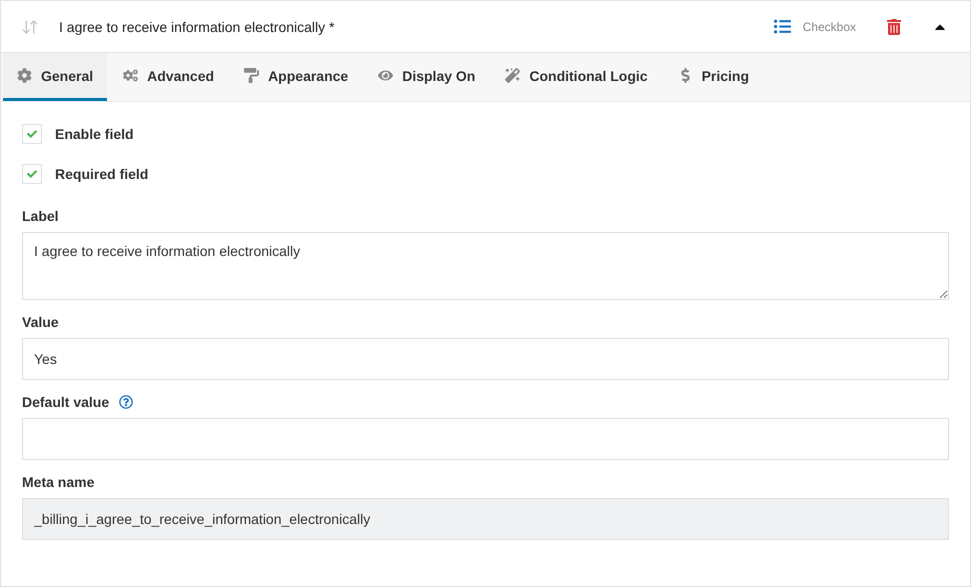  What do you see at coordinates (126, 402) in the screenshot?
I see `help-icon` at bounding box center [126, 402].